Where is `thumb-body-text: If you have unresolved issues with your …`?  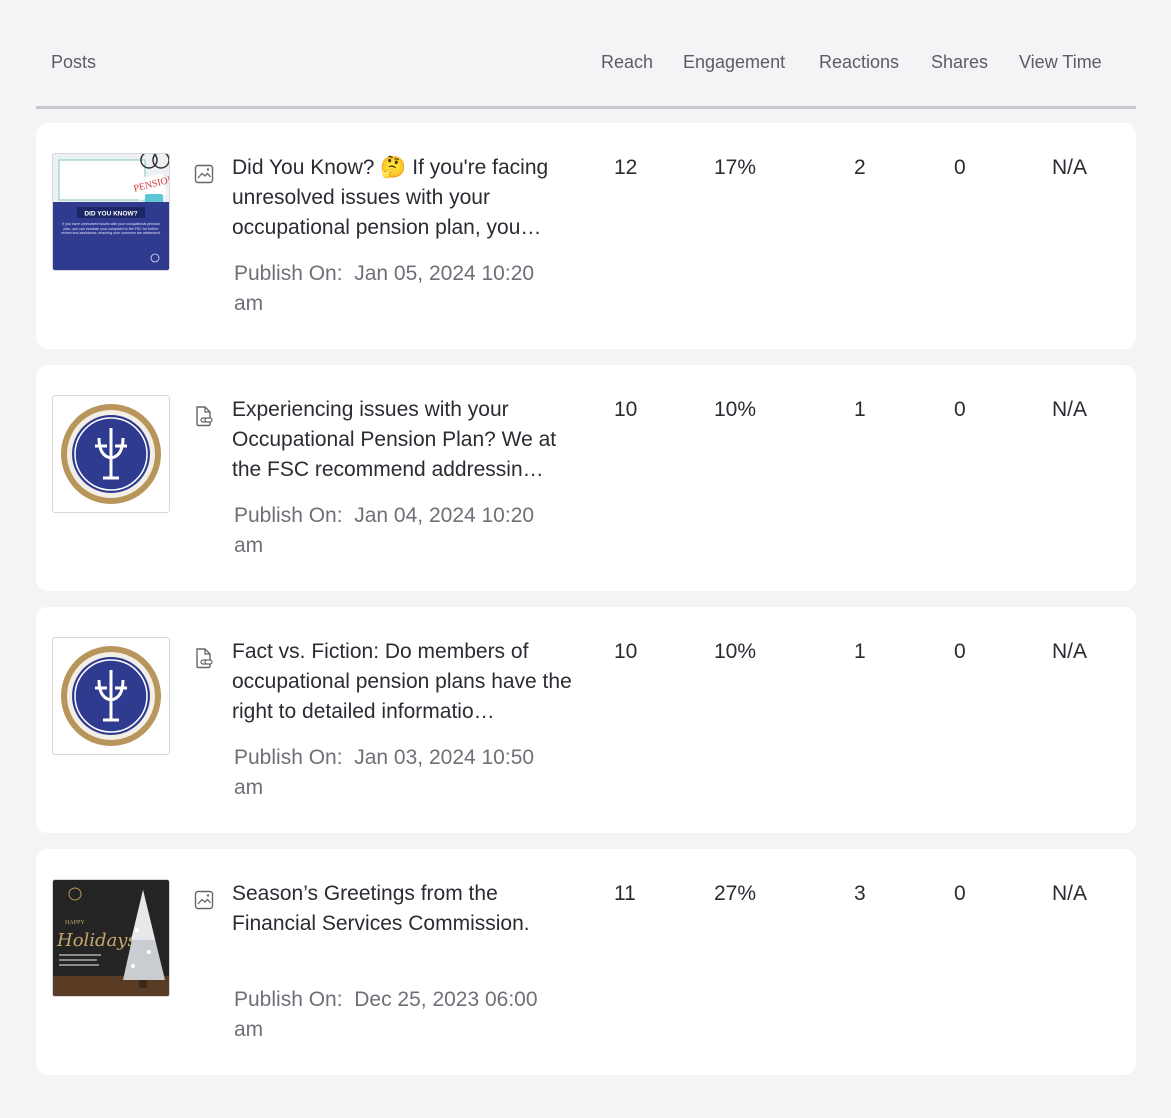
thumb-body-text: If you have unresolved issues with your … is located at coordinates (111, 229).